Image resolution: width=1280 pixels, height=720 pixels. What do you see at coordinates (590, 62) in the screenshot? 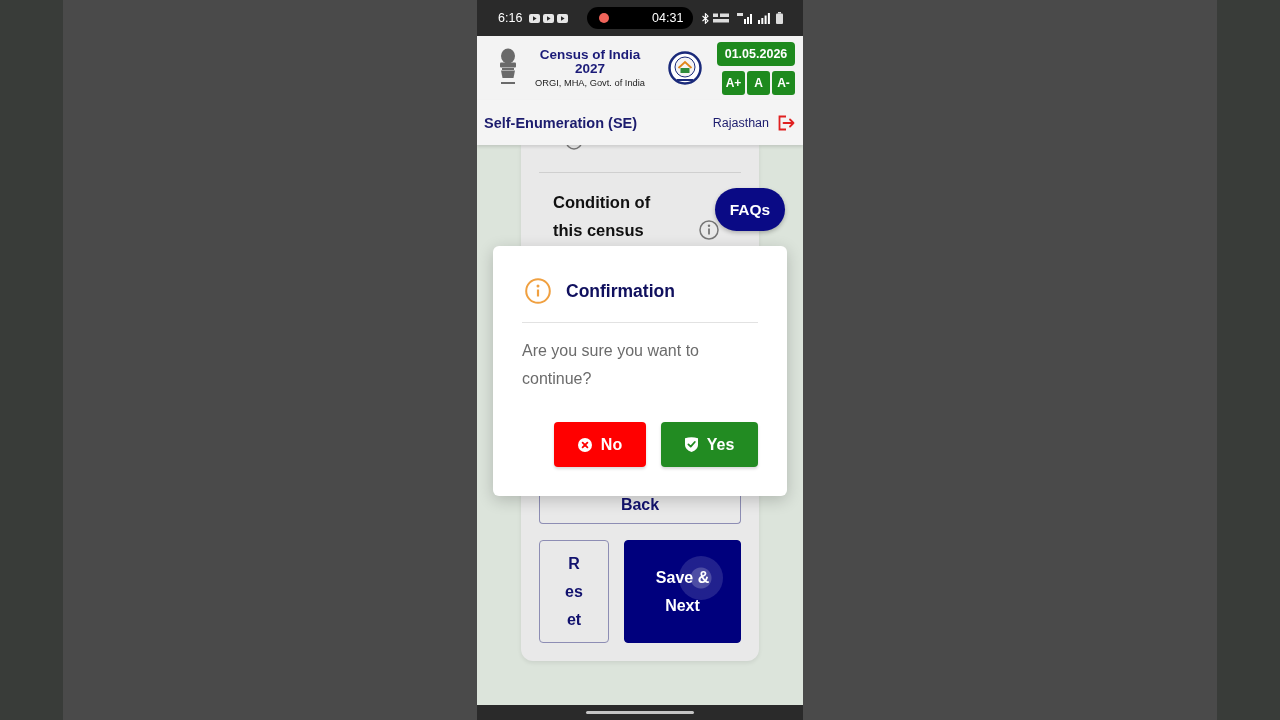
I see `app-title: Census of India 2027` at bounding box center [590, 62].